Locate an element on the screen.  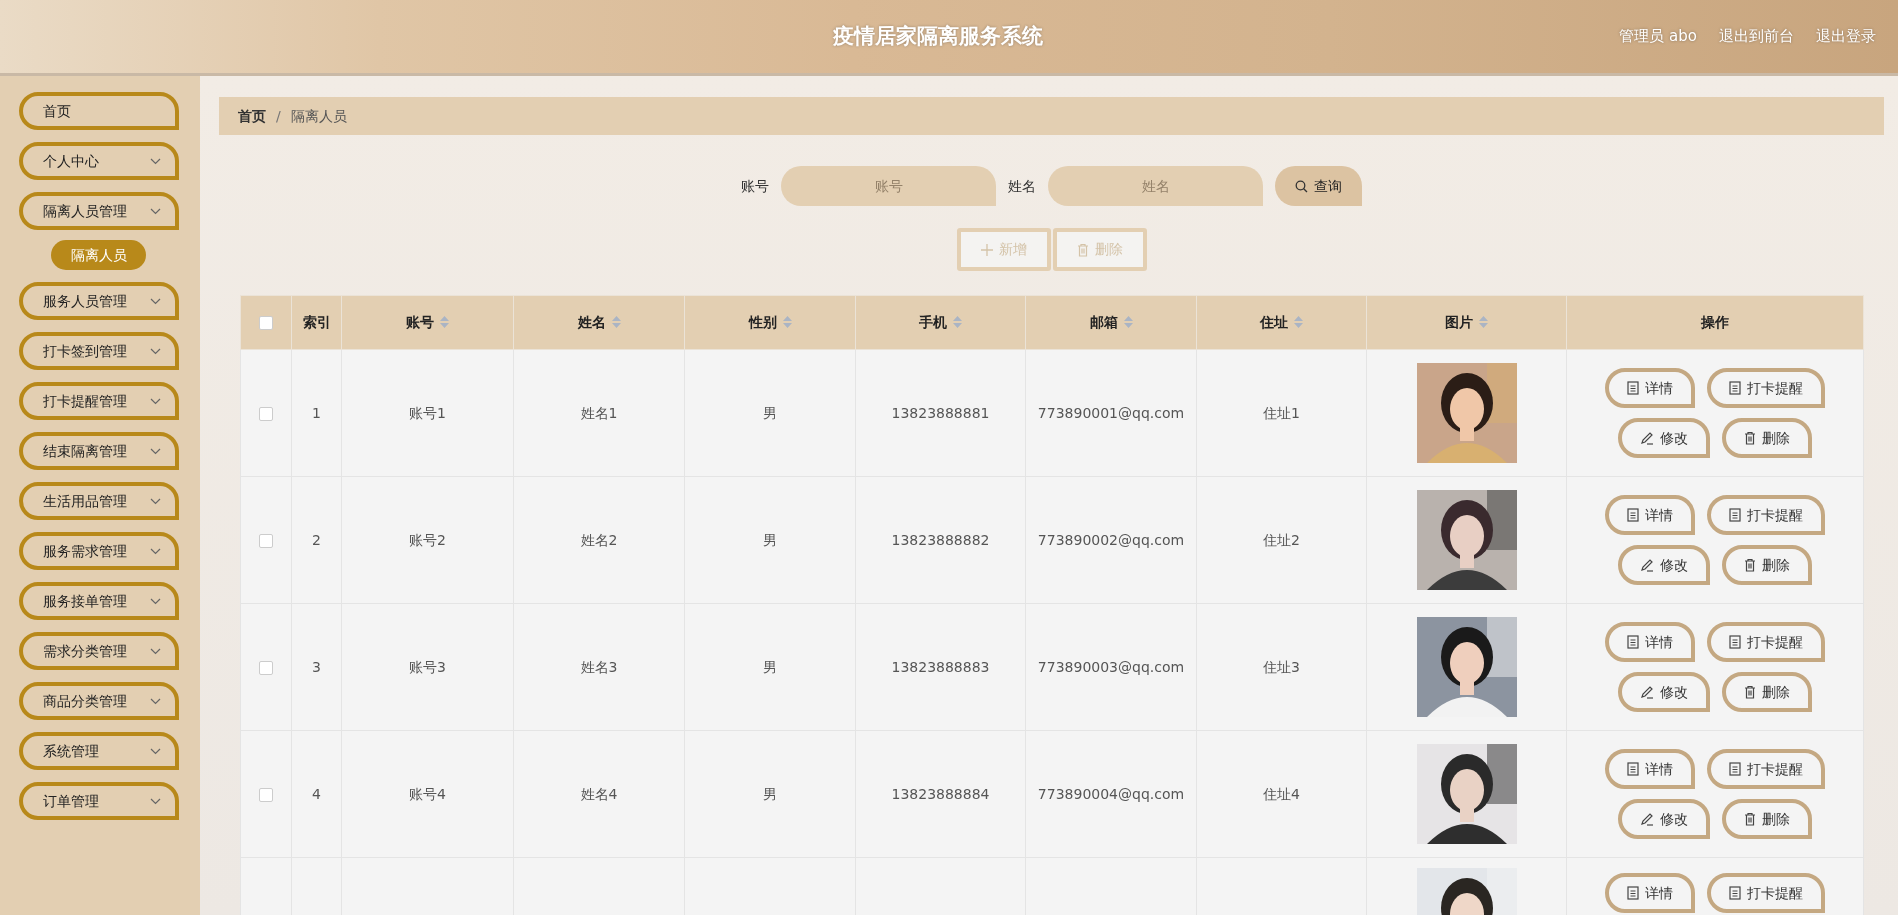
sidebar-item: 个人中心 is located at coordinates (99, 161).